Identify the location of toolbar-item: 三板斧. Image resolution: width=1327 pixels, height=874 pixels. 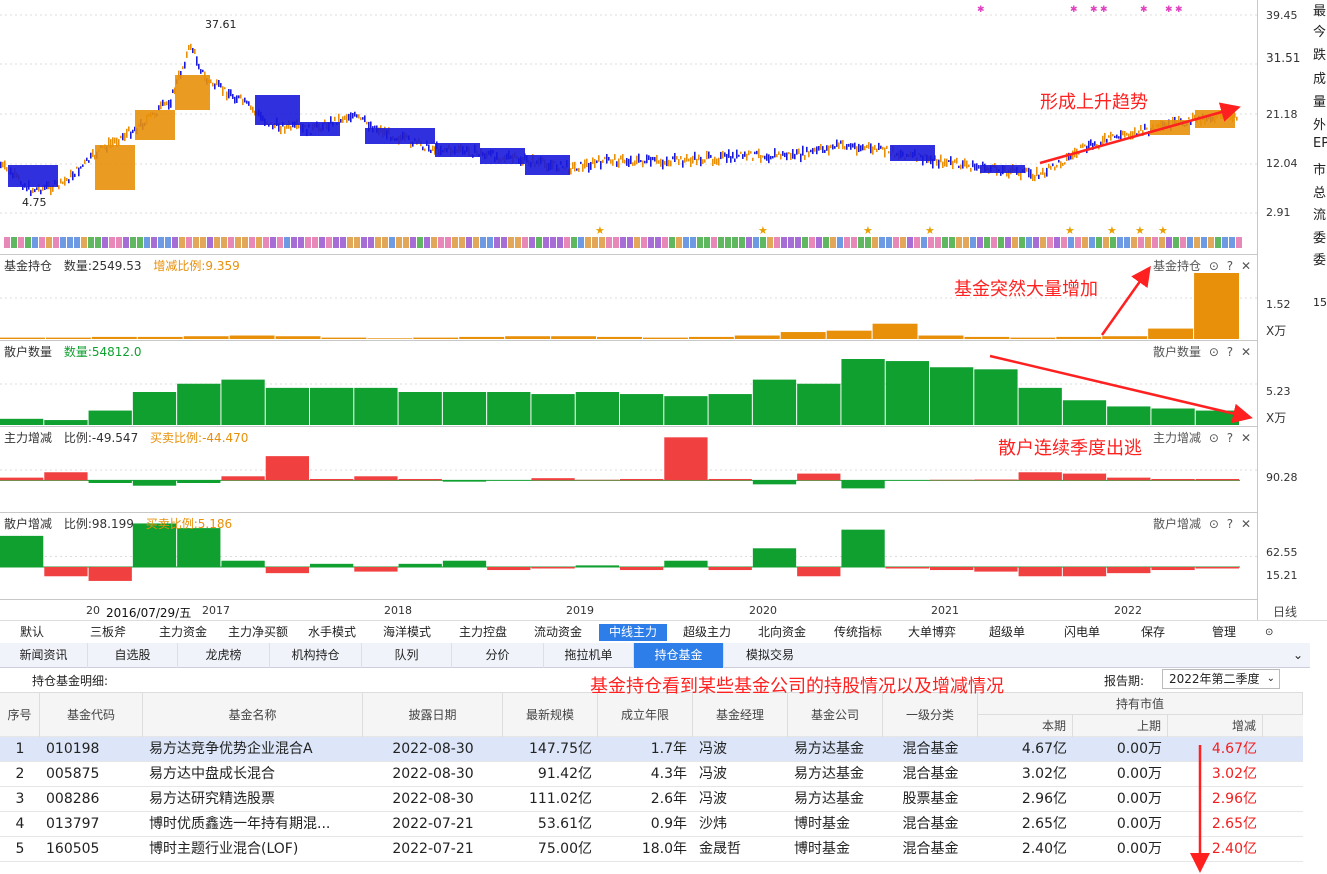
(108, 632).